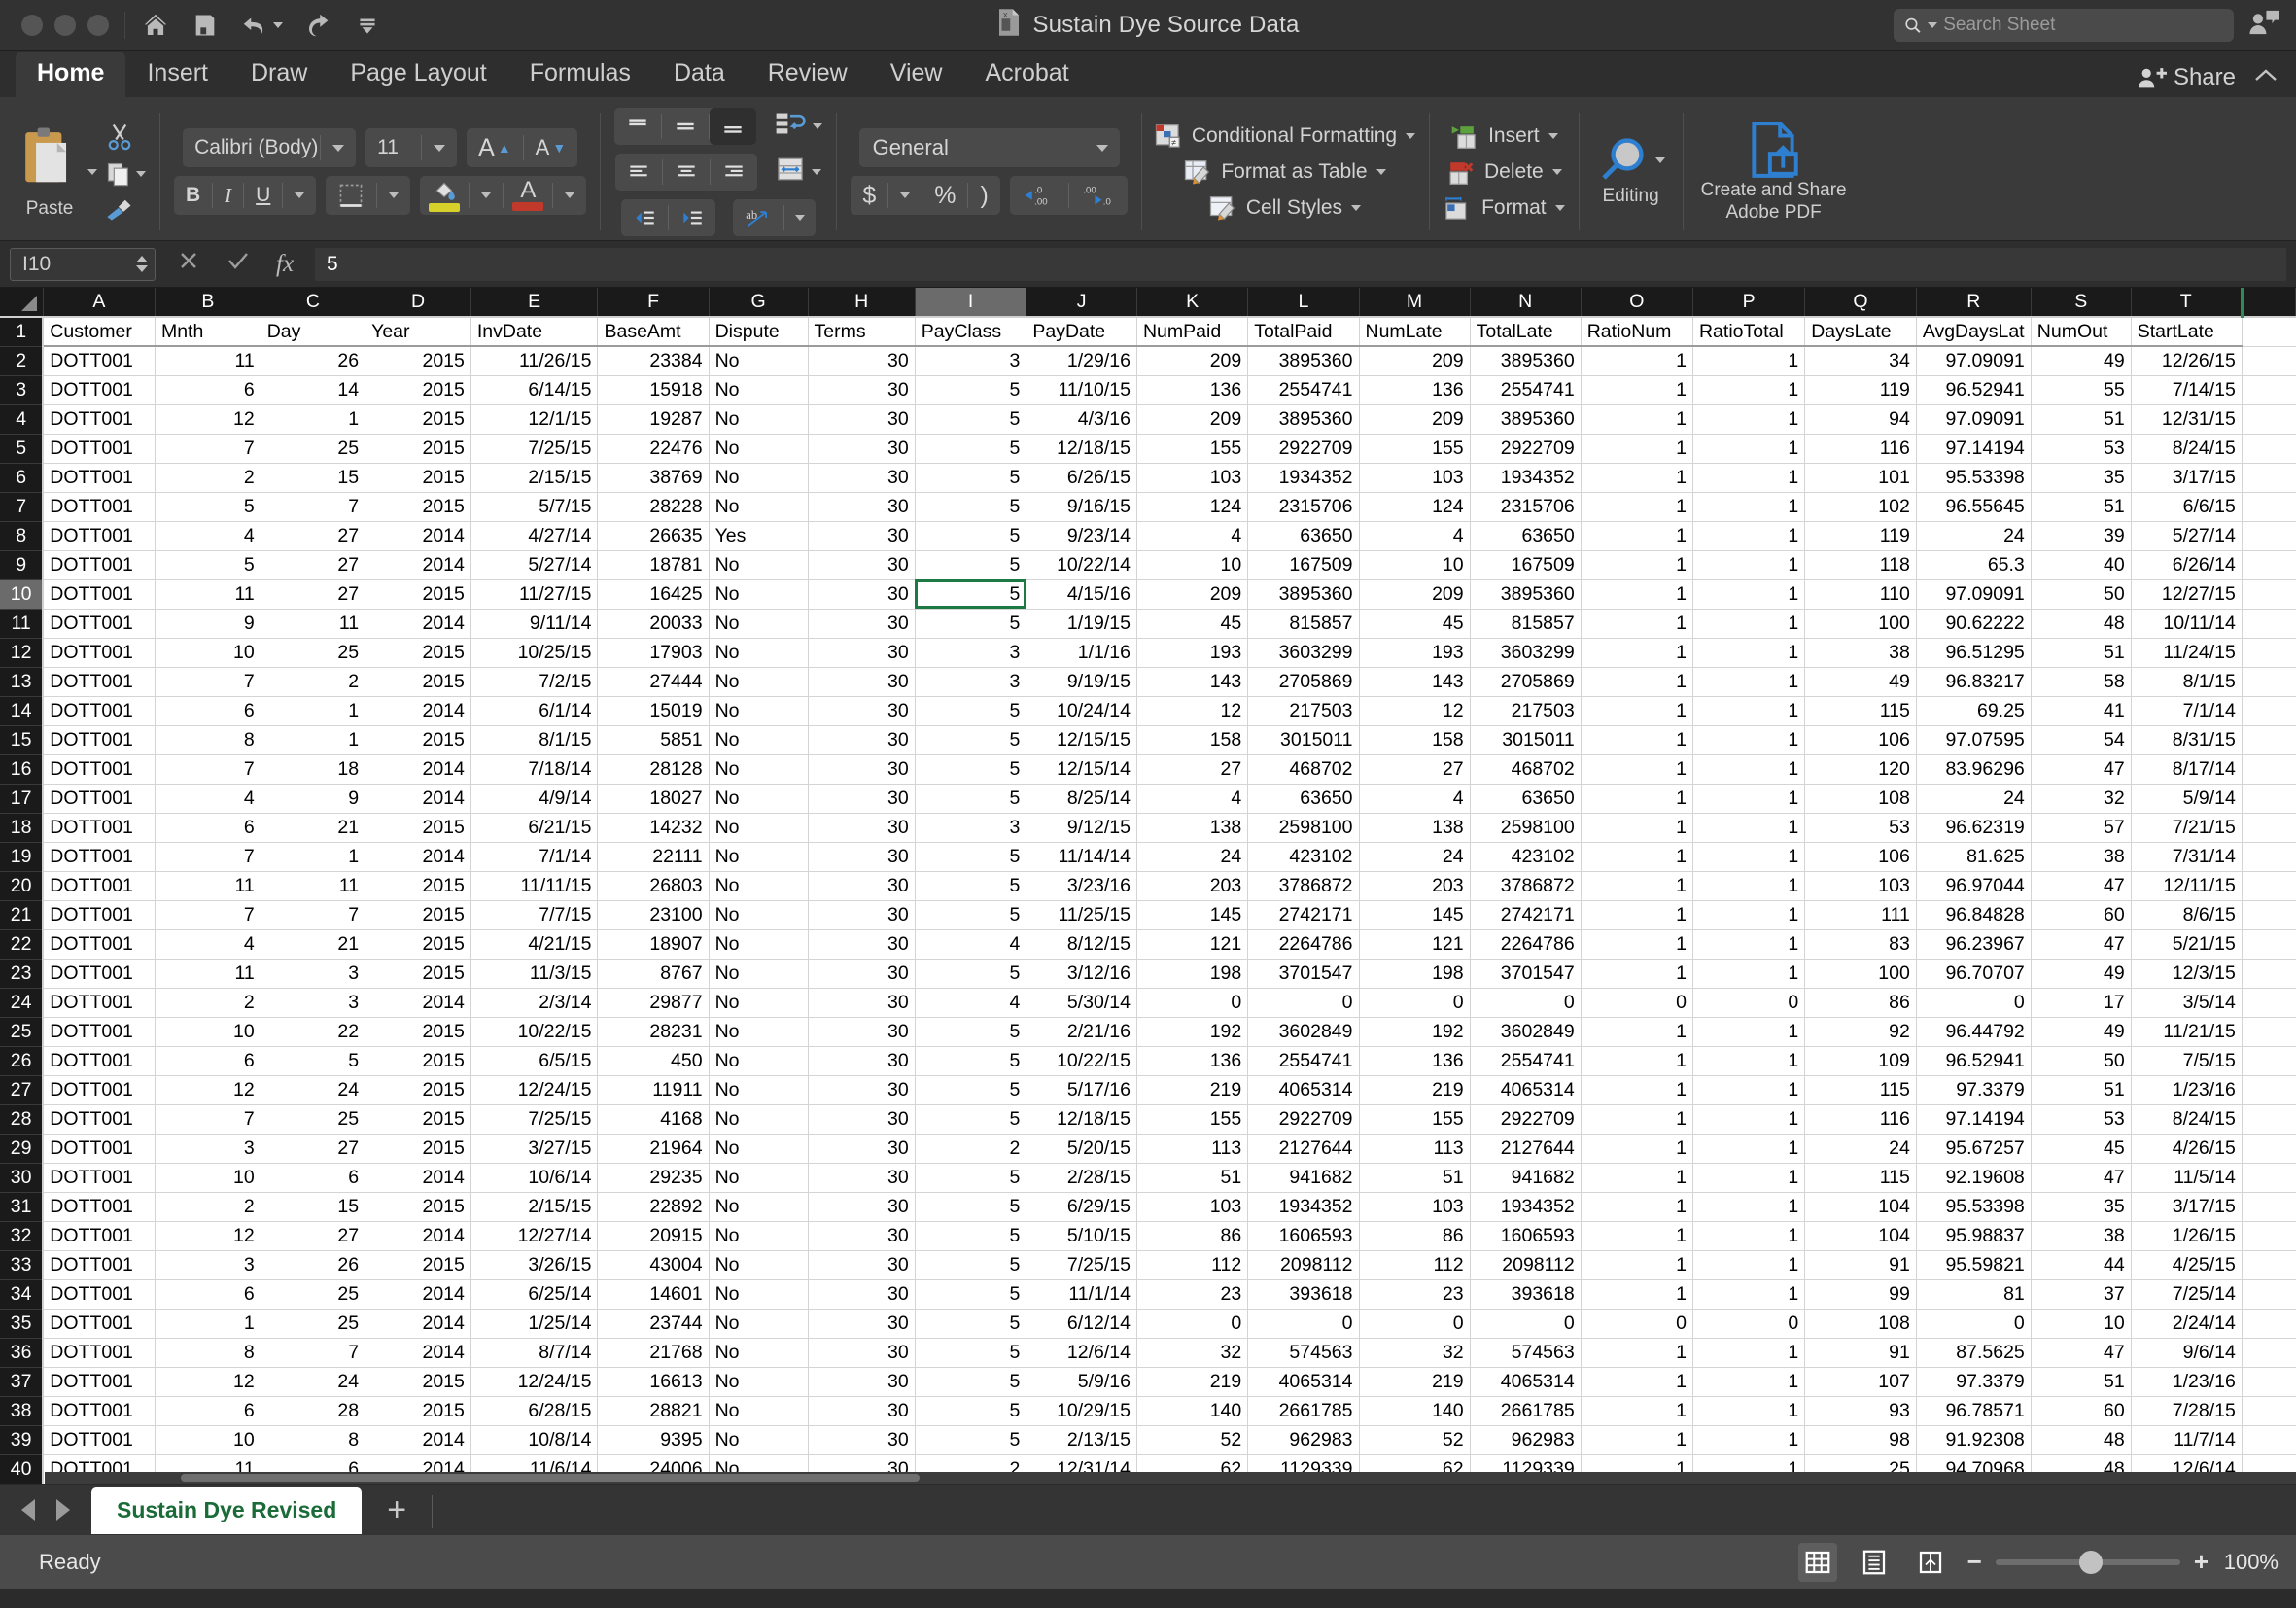 The width and height of the screenshot is (2296, 1608). I want to click on cell-E30: 10/6/14, so click(534, 1178).